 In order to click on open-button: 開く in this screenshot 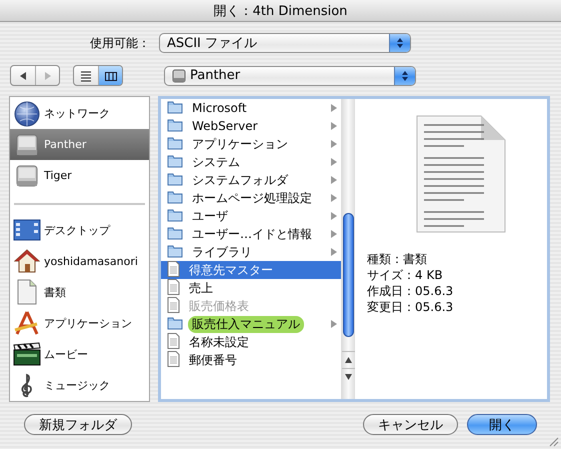, I will do `click(502, 424)`.